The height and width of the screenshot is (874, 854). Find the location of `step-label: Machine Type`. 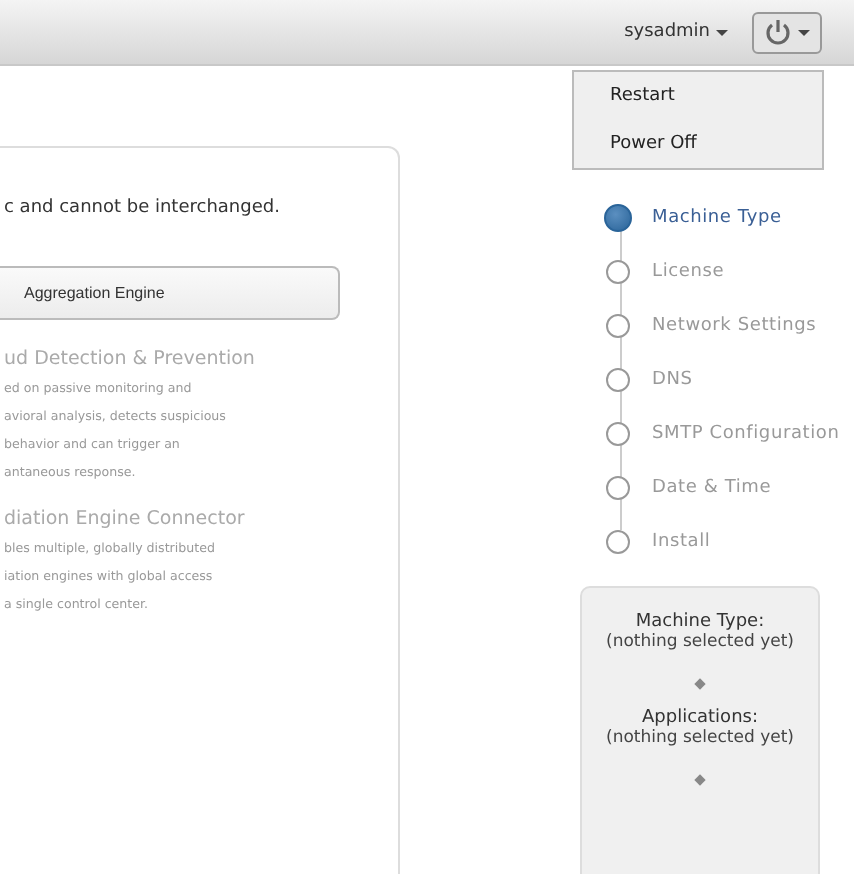

step-label: Machine Type is located at coordinates (717, 217).